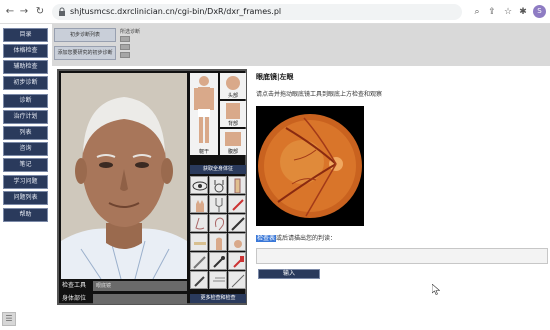  Describe the element at coordinates (25, 133) in the screenshot. I see `nav-item-list: 列表` at that location.